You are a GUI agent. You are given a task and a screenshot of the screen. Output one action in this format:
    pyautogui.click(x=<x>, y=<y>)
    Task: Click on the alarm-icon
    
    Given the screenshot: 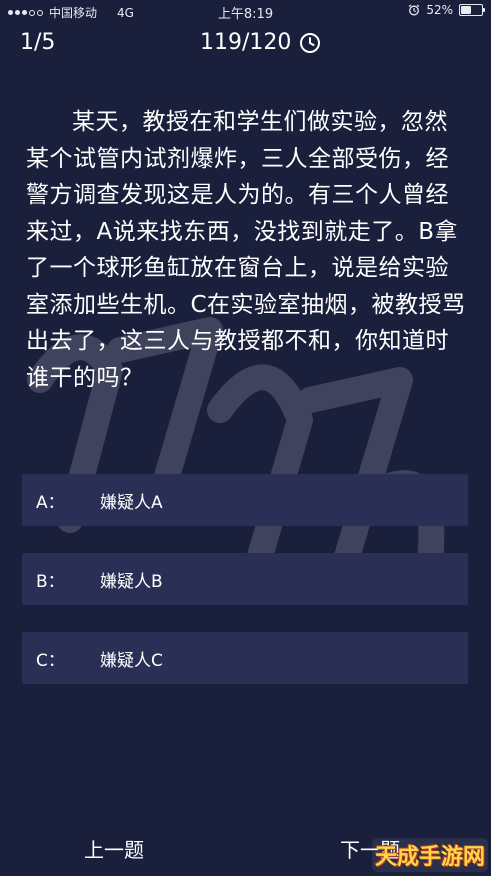 What is the action you would take?
    pyautogui.click(x=414, y=10)
    